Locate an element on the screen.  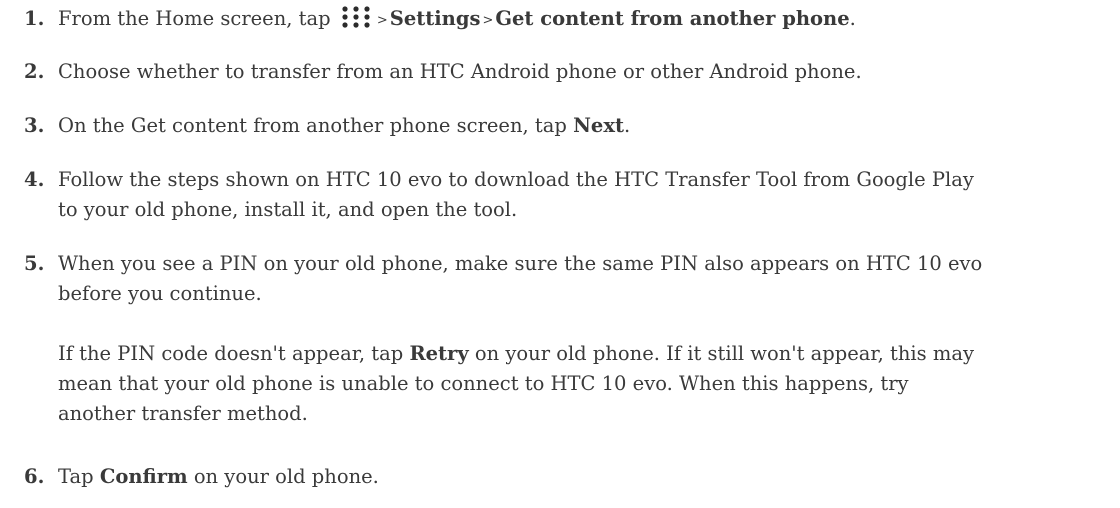
step-1-end: . is located at coordinates (852, 18).